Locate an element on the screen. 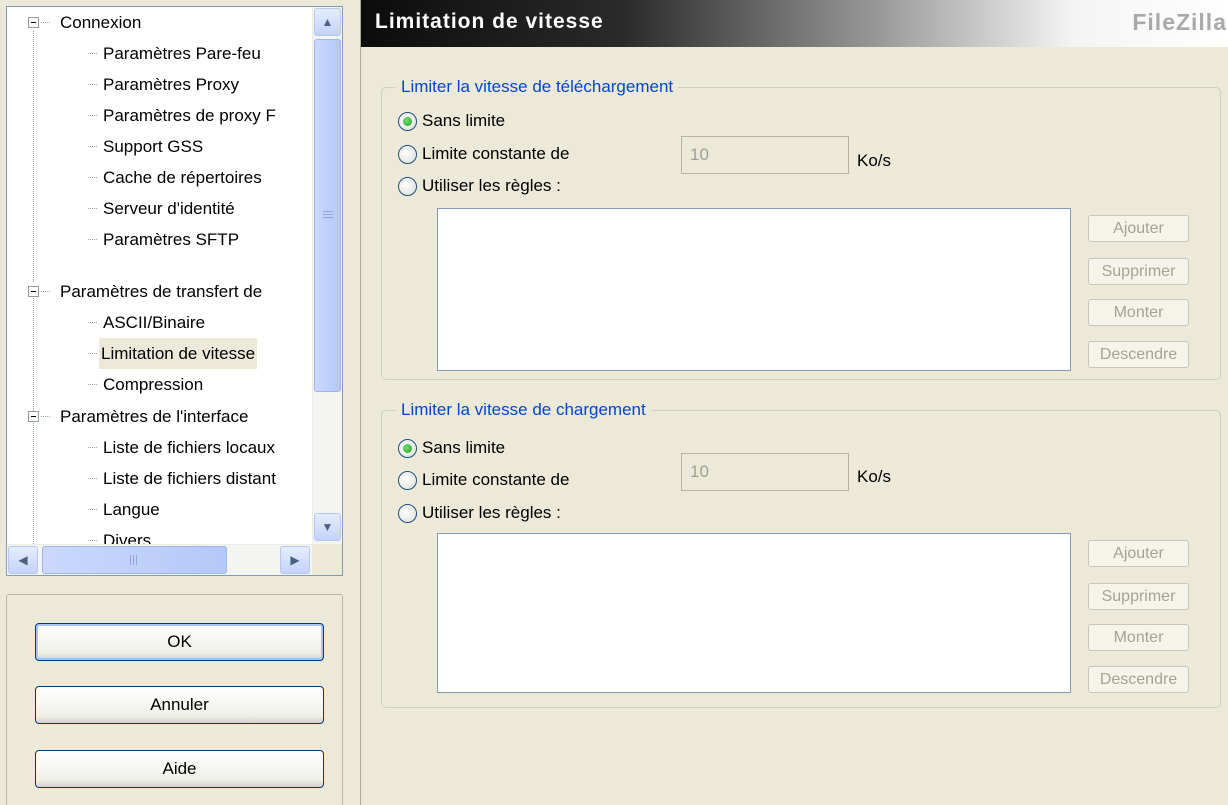 The height and width of the screenshot is (805, 1228). tree-item-label: Divers is located at coordinates (127, 537).